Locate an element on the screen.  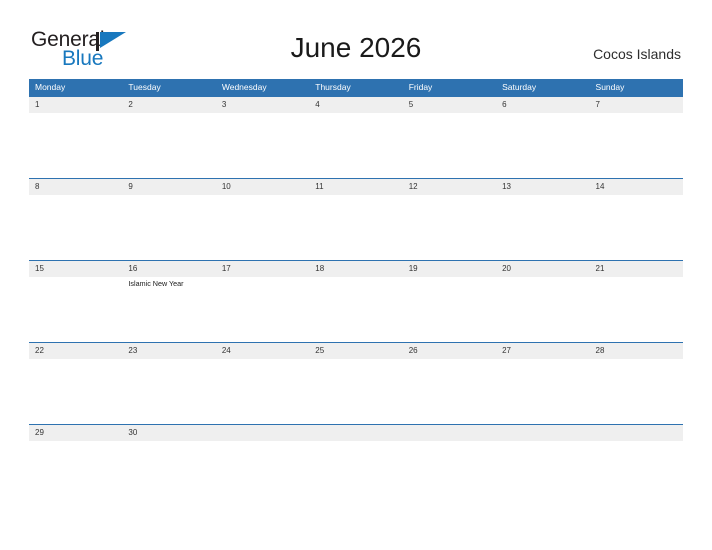
date-number: 9 is located at coordinates (168, 187).